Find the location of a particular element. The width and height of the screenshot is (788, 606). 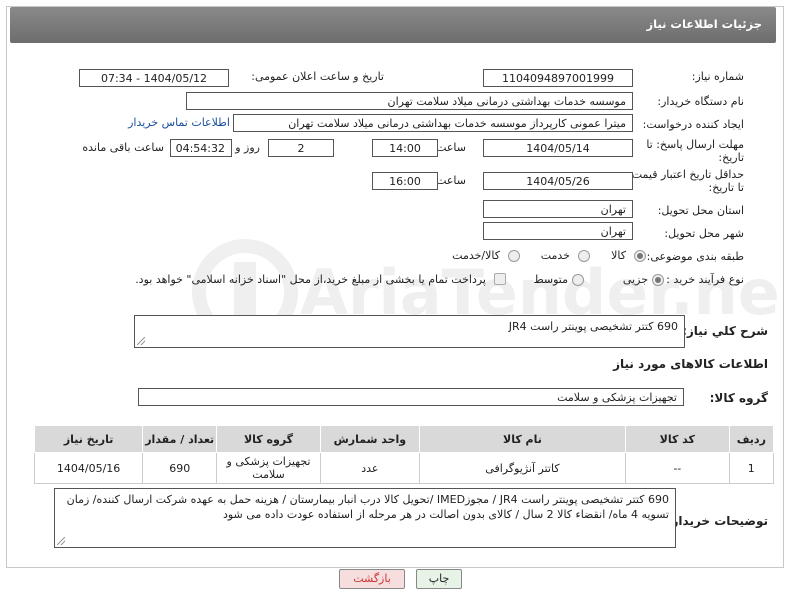

process-radio-minor is located at coordinates (658, 280).